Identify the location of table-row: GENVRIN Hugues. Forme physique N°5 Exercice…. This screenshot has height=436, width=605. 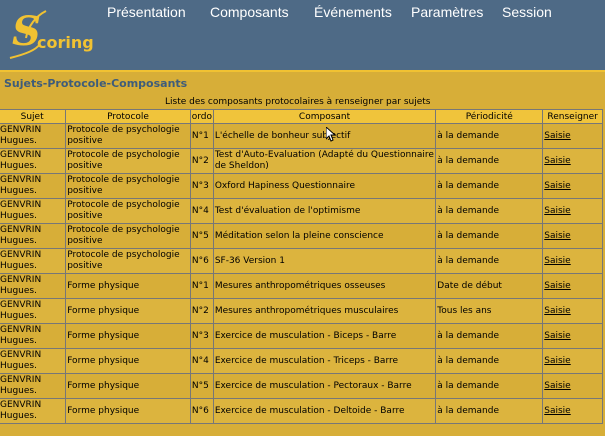
(301, 386).